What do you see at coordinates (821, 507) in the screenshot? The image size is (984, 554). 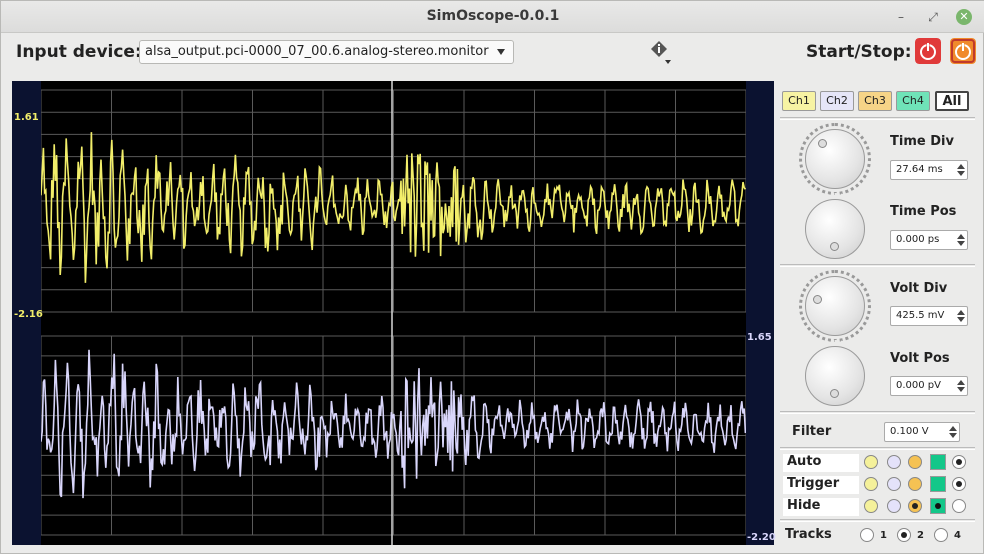 I see `hide-label: Hide` at bounding box center [821, 507].